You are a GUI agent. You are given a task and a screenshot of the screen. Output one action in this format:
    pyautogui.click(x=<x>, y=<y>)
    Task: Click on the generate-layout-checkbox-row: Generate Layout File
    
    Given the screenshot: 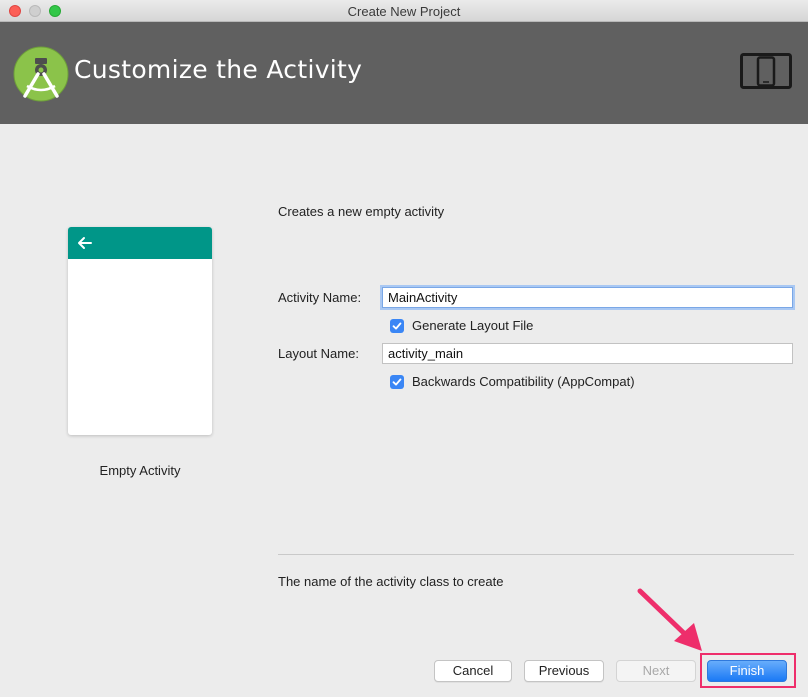 What is the action you would take?
    pyautogui.click(x=461, y=325)
    